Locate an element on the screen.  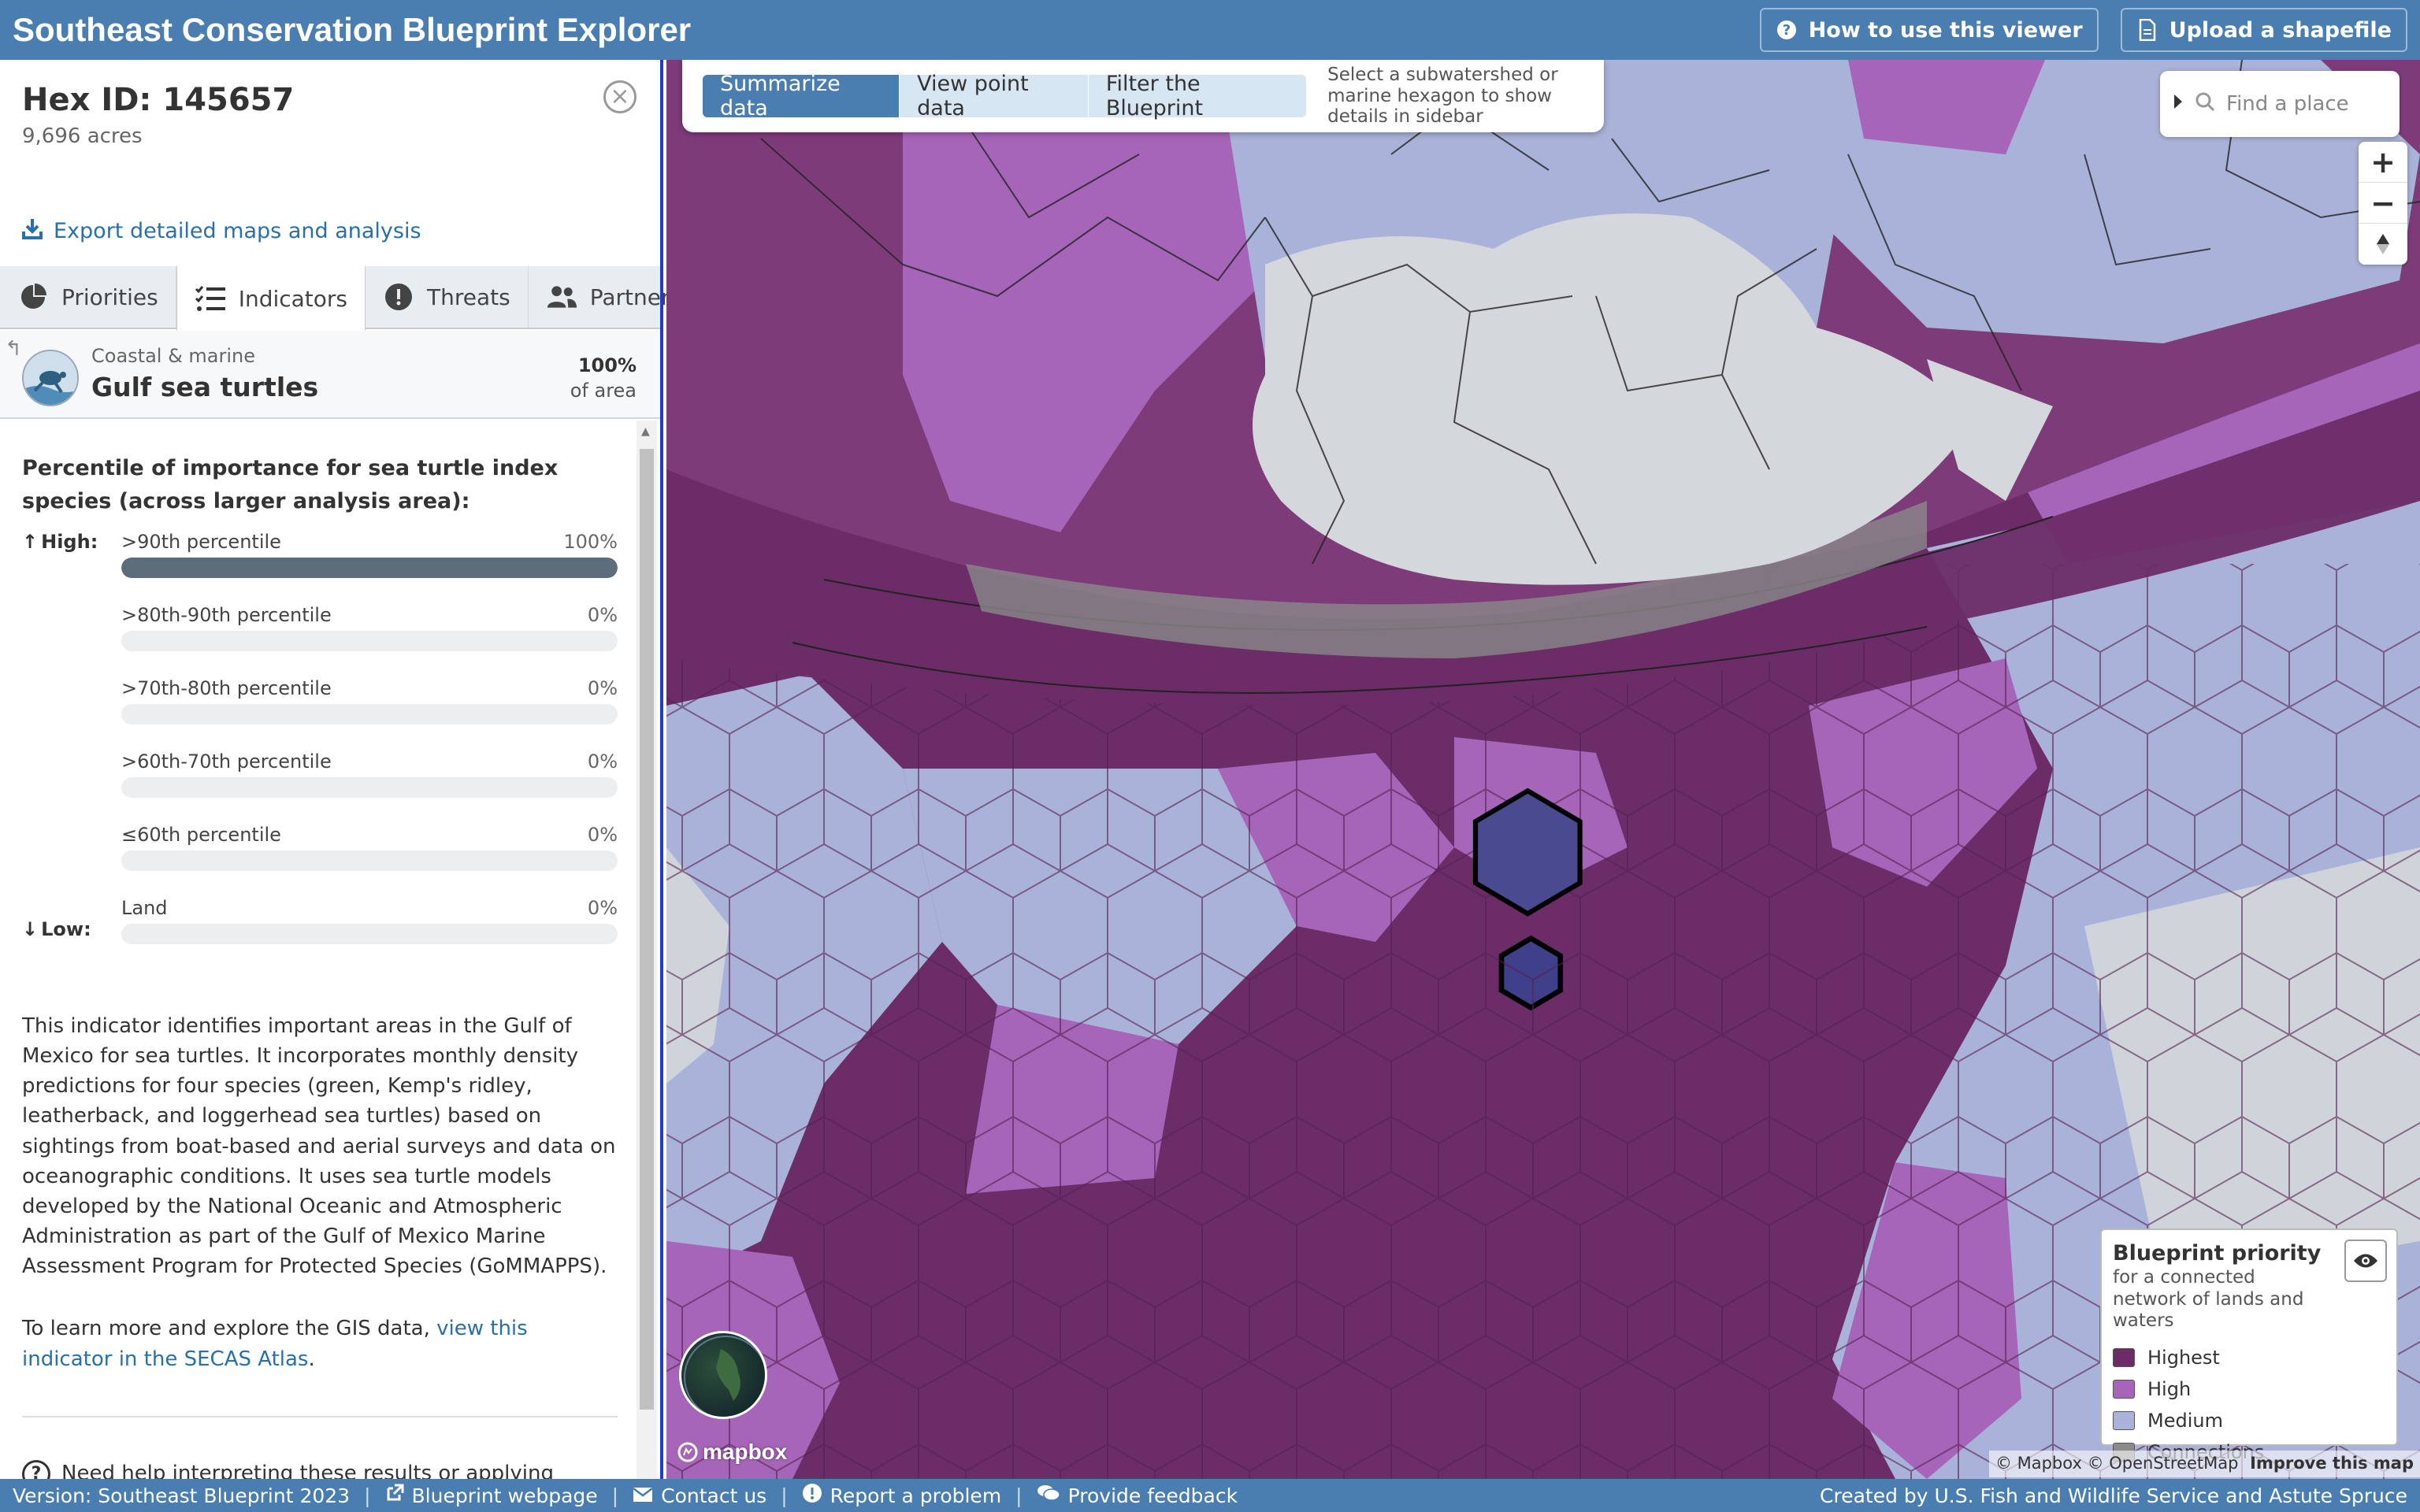
percentile-bar-fill is located at coordinates (369, 567).